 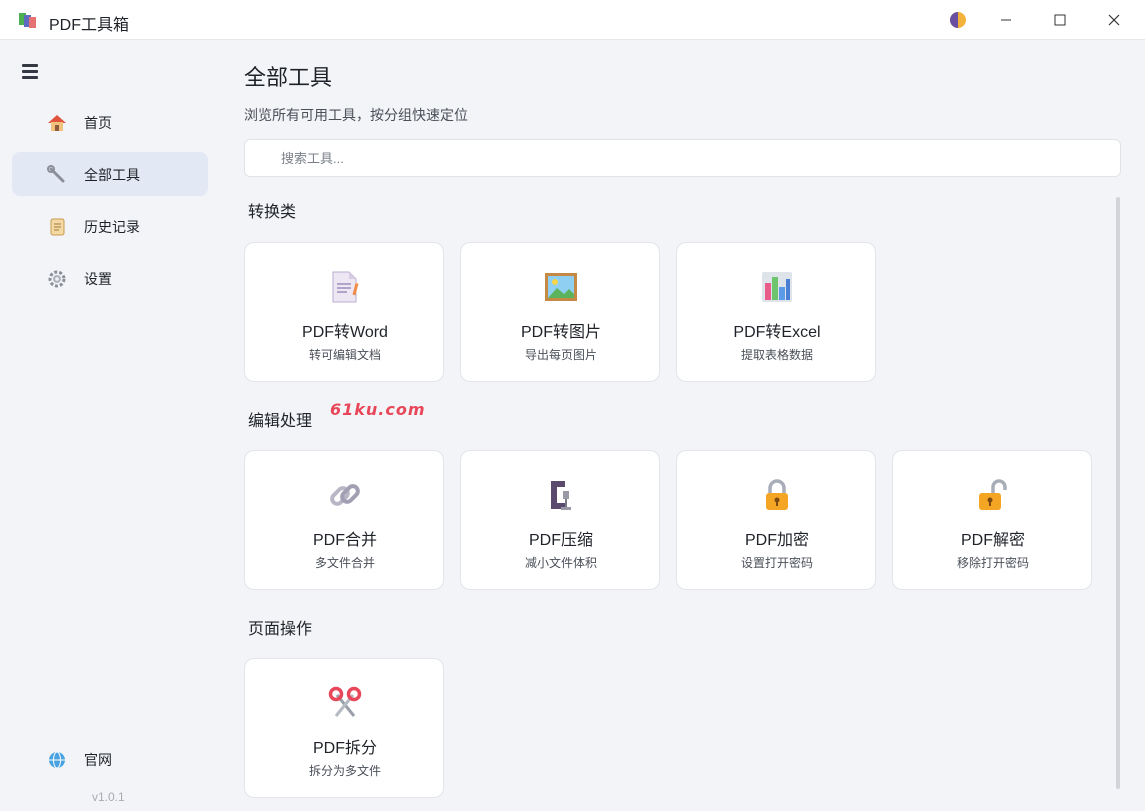 I want to click on minimize-button, so click(x=1006, y=20).